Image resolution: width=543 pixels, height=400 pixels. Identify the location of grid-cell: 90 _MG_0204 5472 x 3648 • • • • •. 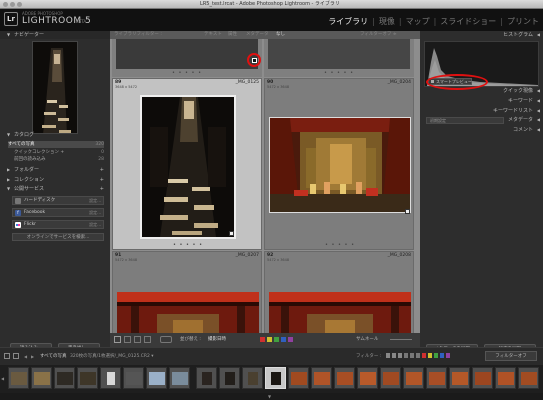
(339, 164).